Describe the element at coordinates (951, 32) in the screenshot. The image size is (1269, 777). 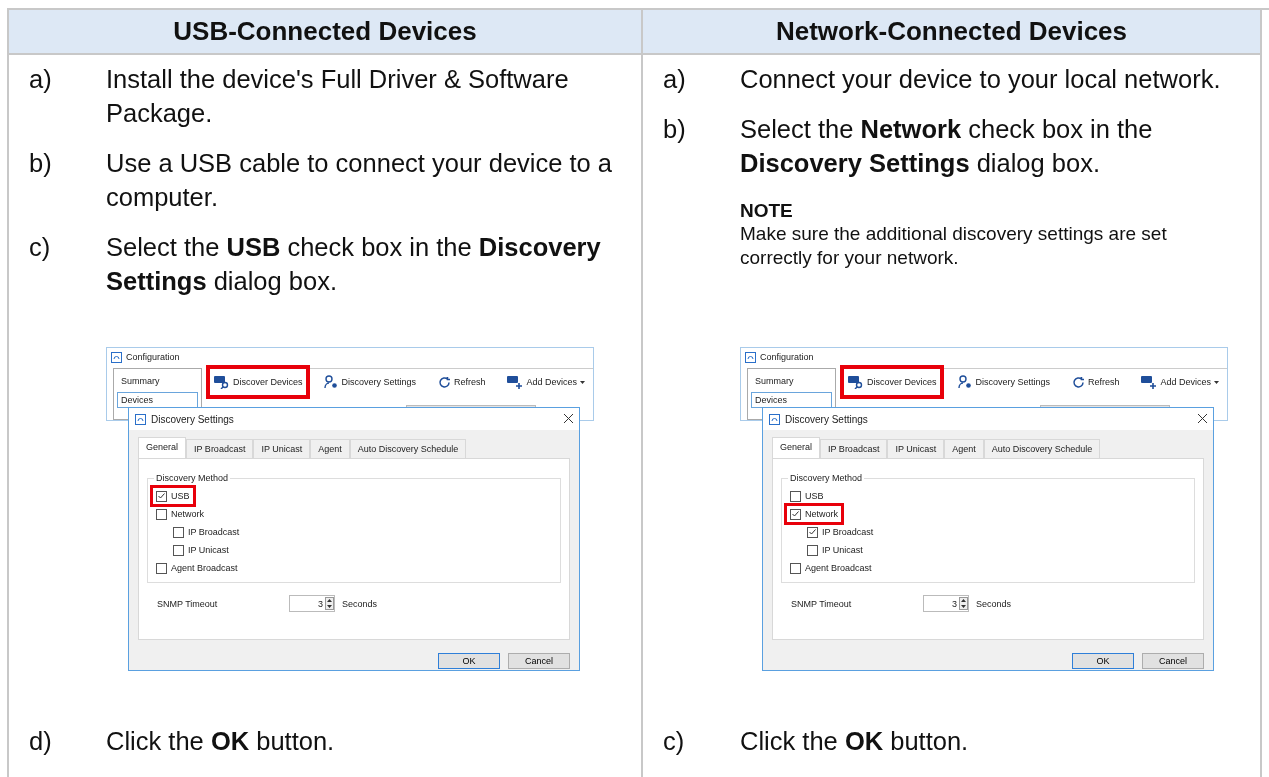
I see `column-heading: Network-Connected Devices` at that location.